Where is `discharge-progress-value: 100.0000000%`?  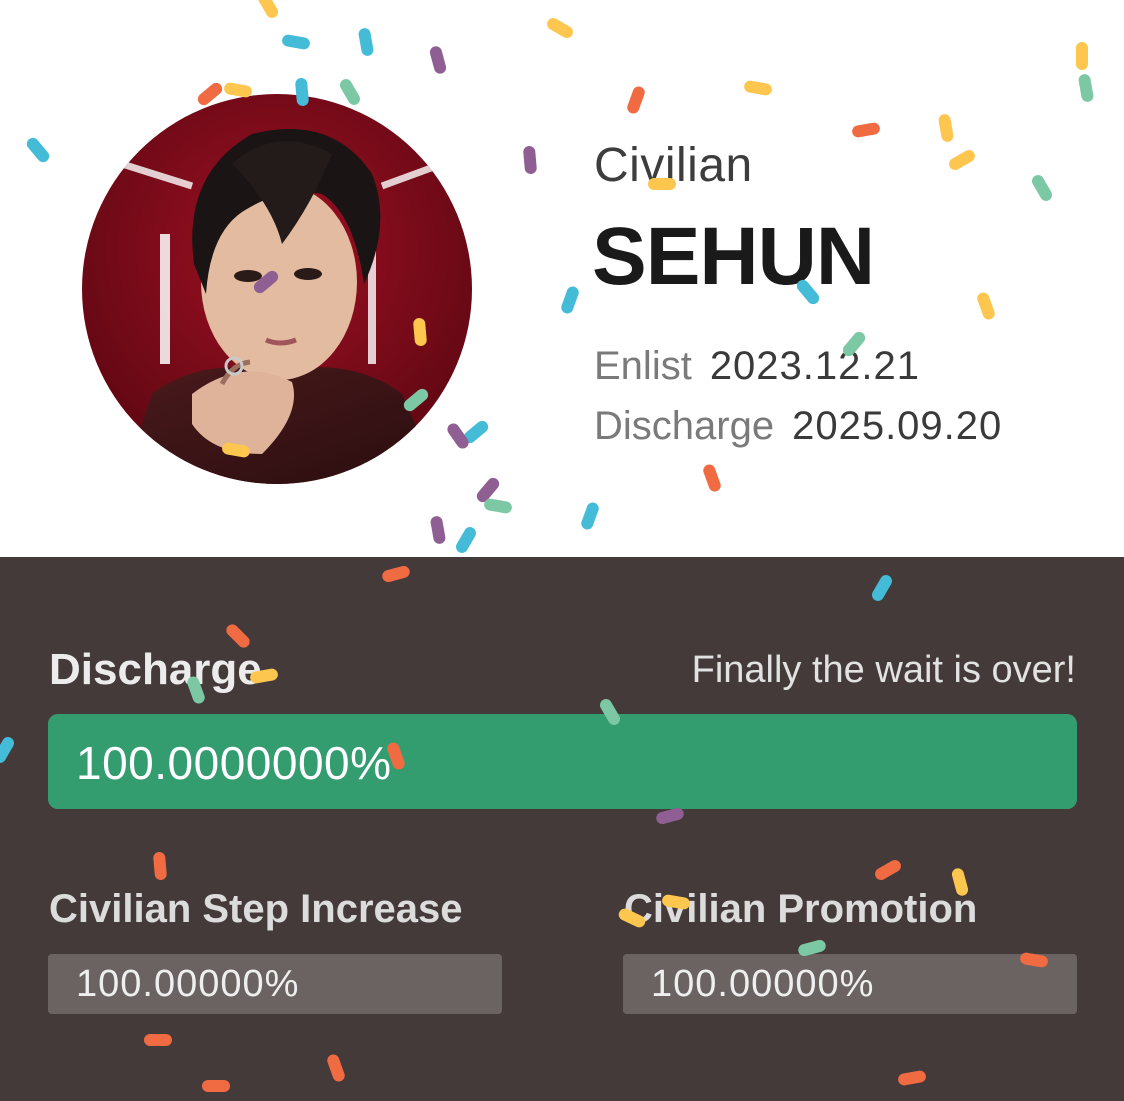 discharge-progress-value: 100.0000000% is located at coordinates (234, 763).